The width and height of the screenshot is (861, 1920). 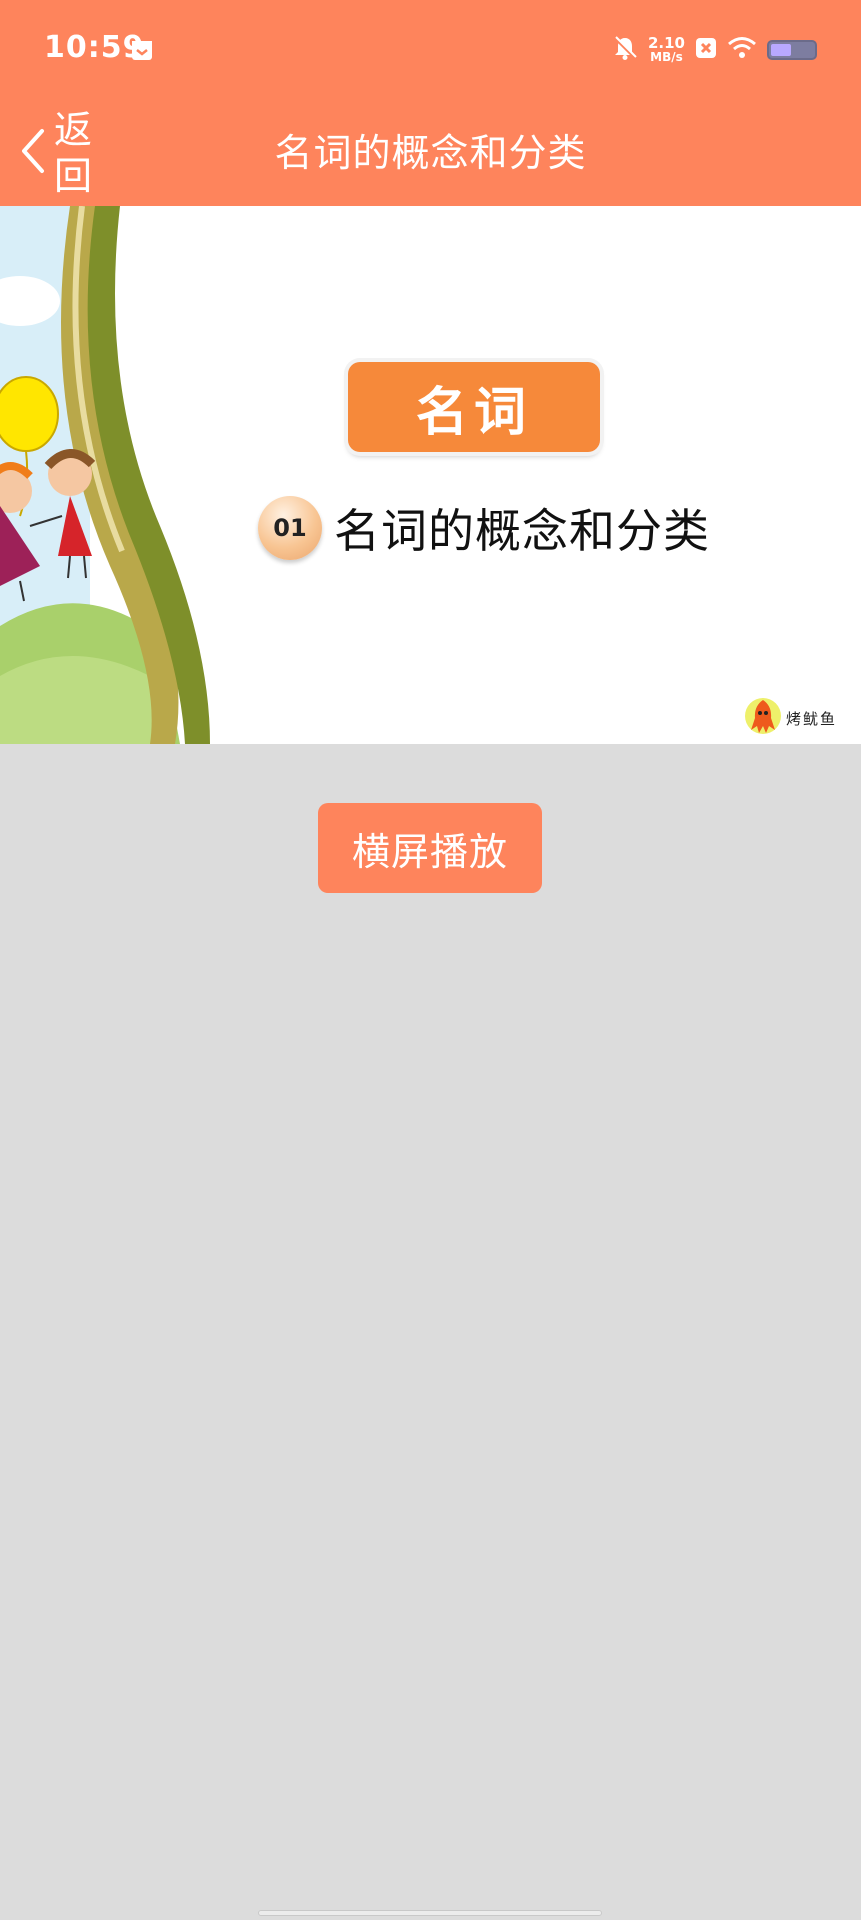 I want to click on page-title: 名词的概念和分类, so click(x=430, y=153).